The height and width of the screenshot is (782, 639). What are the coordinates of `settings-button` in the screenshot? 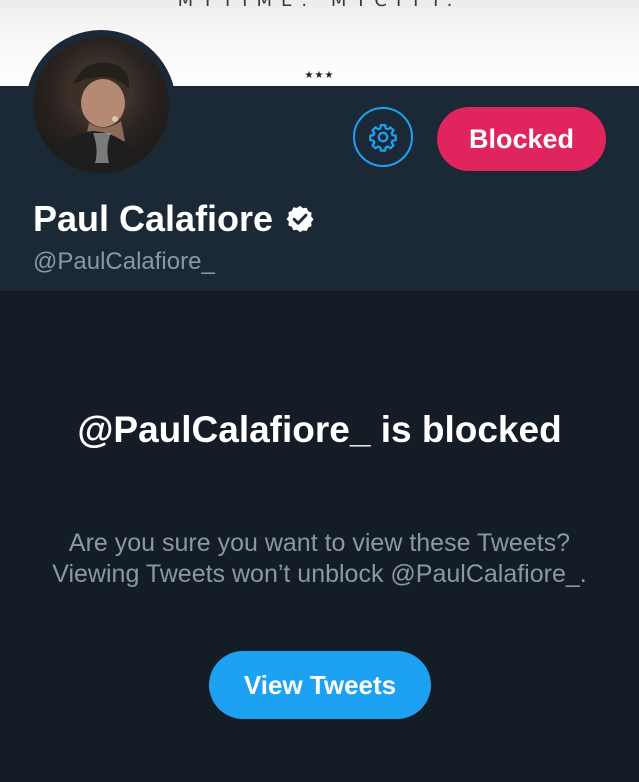 It's located at (383, 137).